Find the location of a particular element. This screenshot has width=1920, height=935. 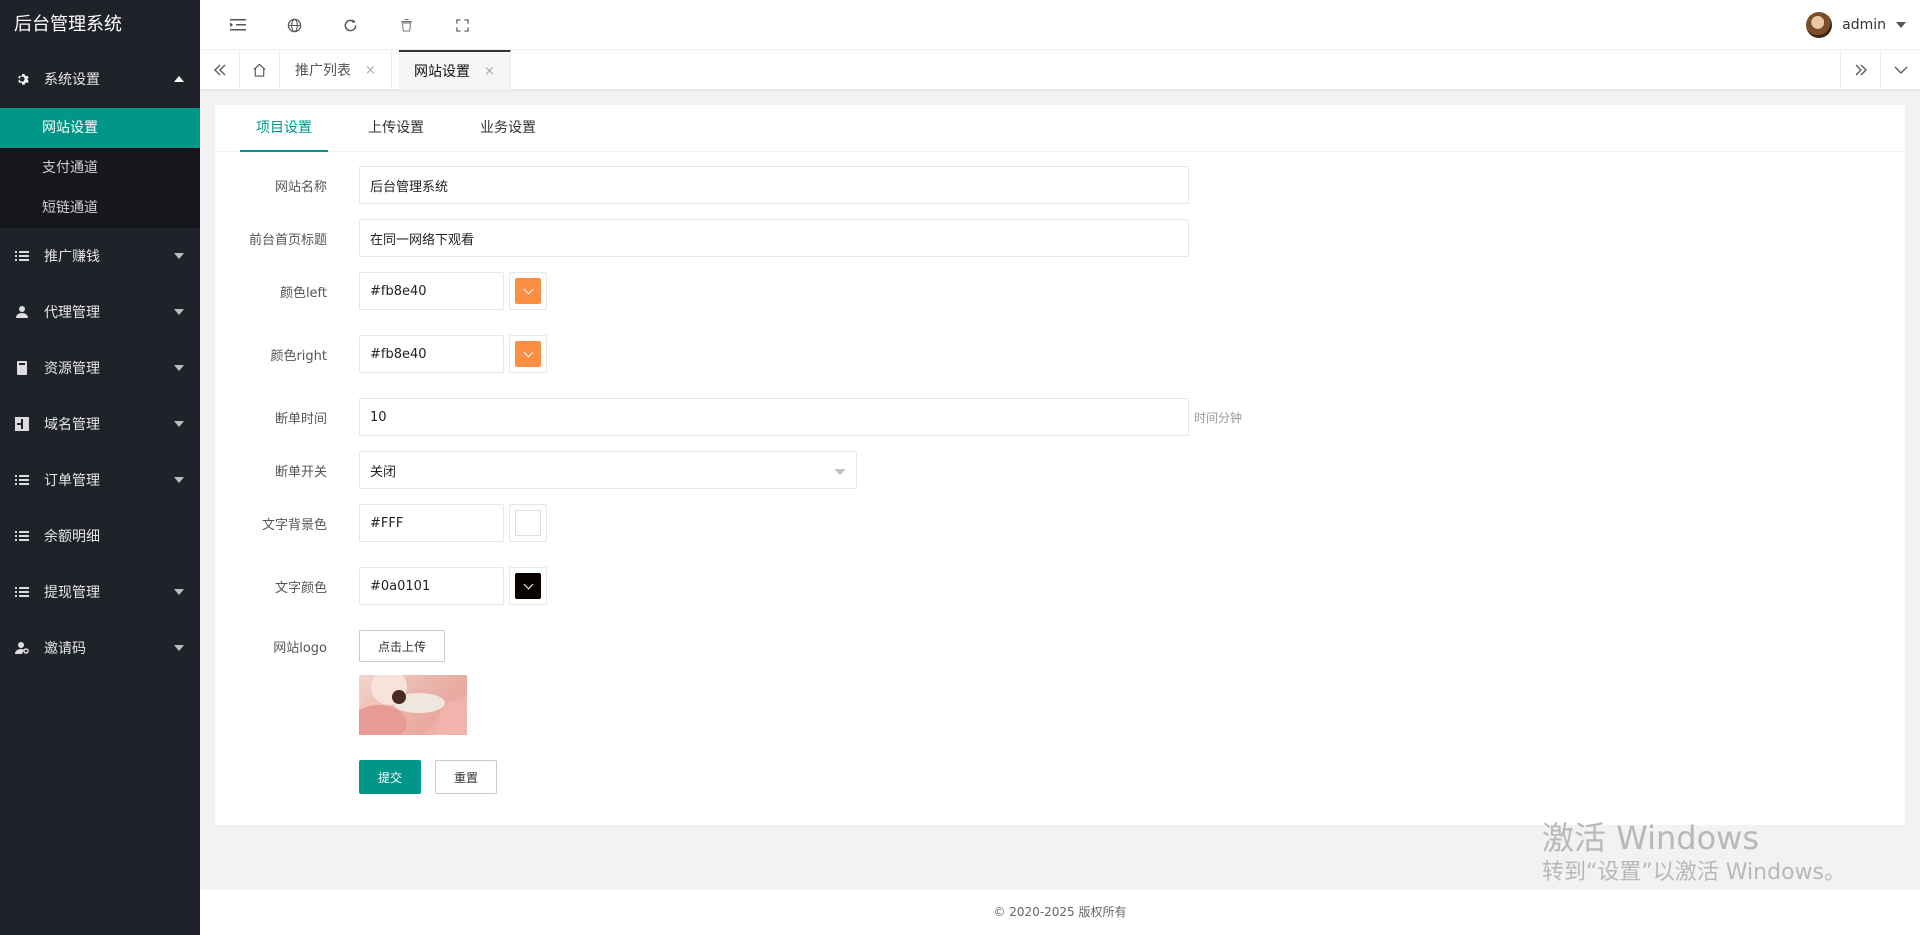

nav-group-label: 余额明细 is located at coordinates (72, 537).